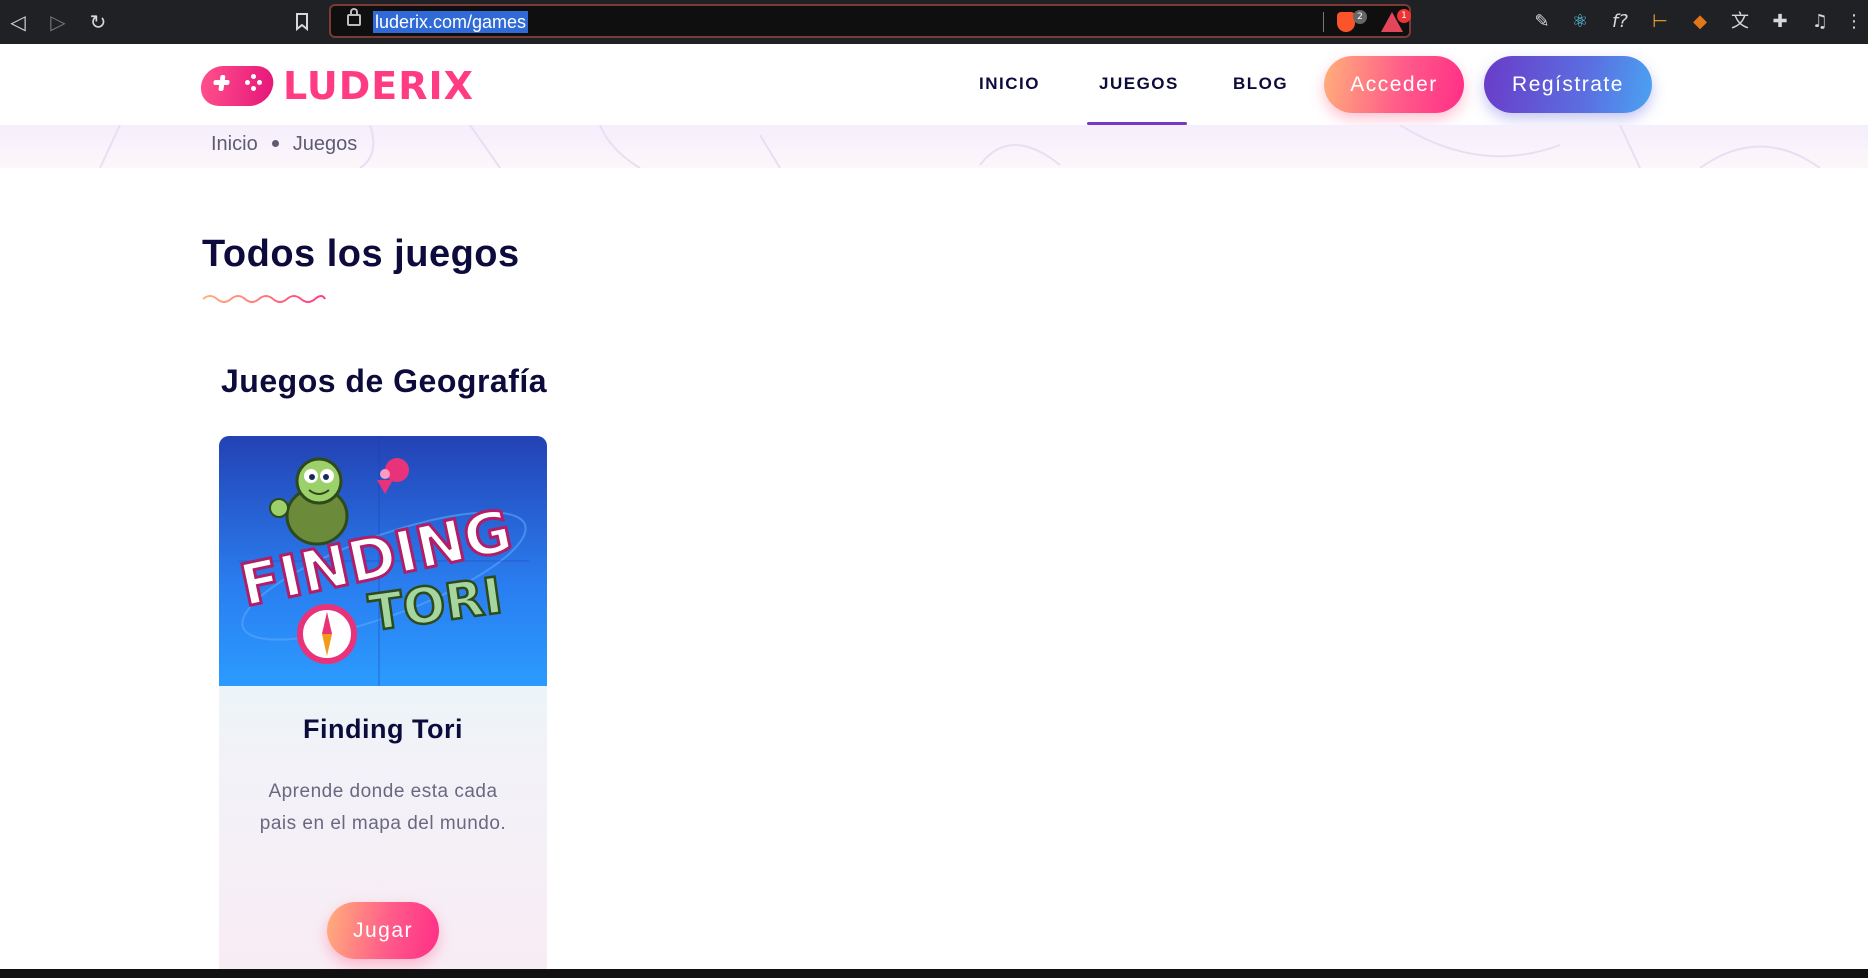 The image size is (1868, 978). What do you see at coordinates (18, 22) in the screenshot?
I see `back-icon: ◁` at bounding box center [18, 22].